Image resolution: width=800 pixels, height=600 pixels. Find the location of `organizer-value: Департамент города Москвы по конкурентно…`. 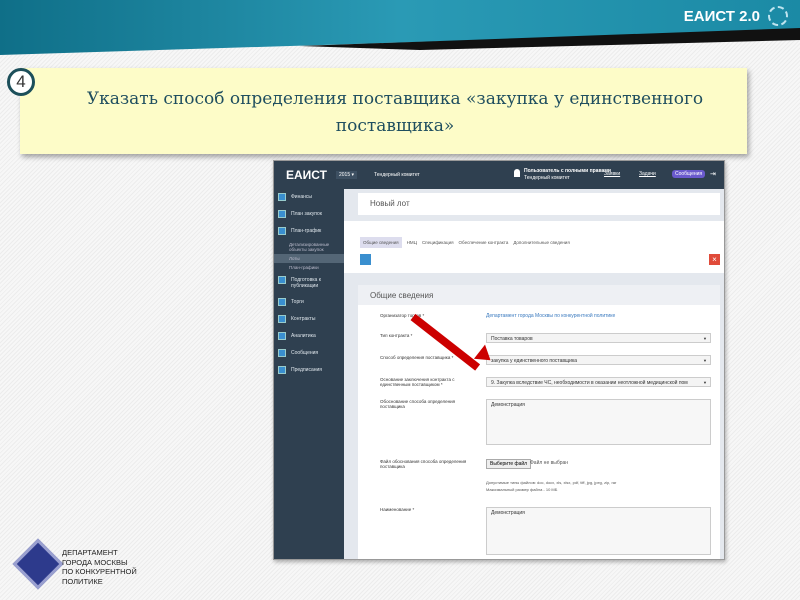

organizer-value: Департамент города Москвы по конкурентно… is located at coordinates (550, 316).